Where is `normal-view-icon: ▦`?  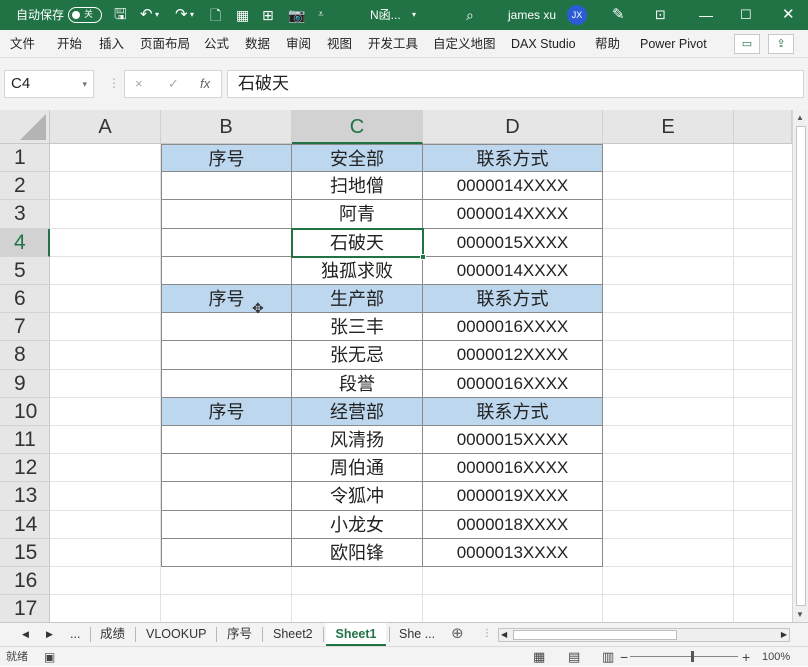
normal-view-icon: ▦ is located at coordinates (539, 657).